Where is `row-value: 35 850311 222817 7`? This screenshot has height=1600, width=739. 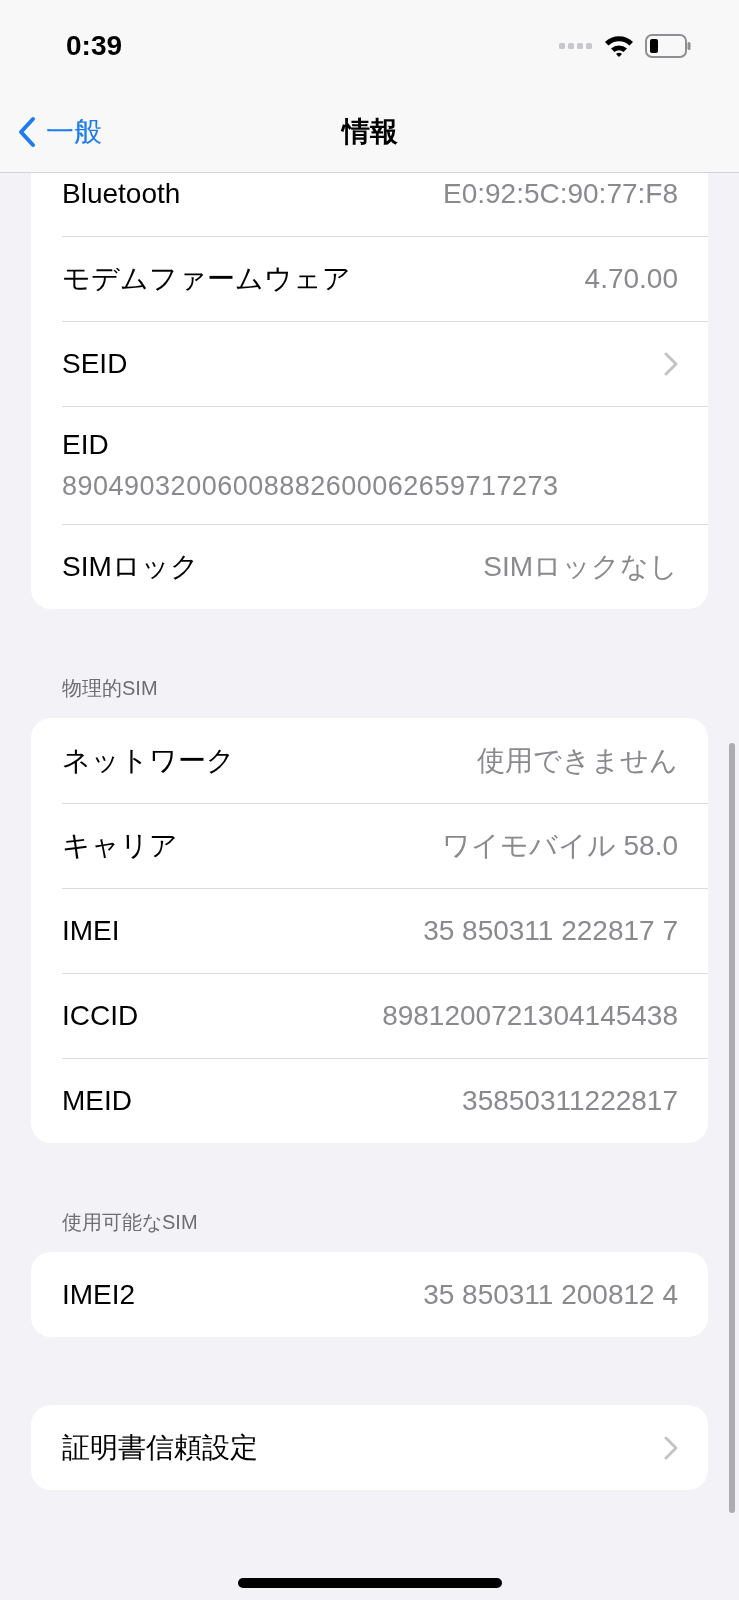
row-value: 35 850311 222817 7 is located at coordinates (550, 931).